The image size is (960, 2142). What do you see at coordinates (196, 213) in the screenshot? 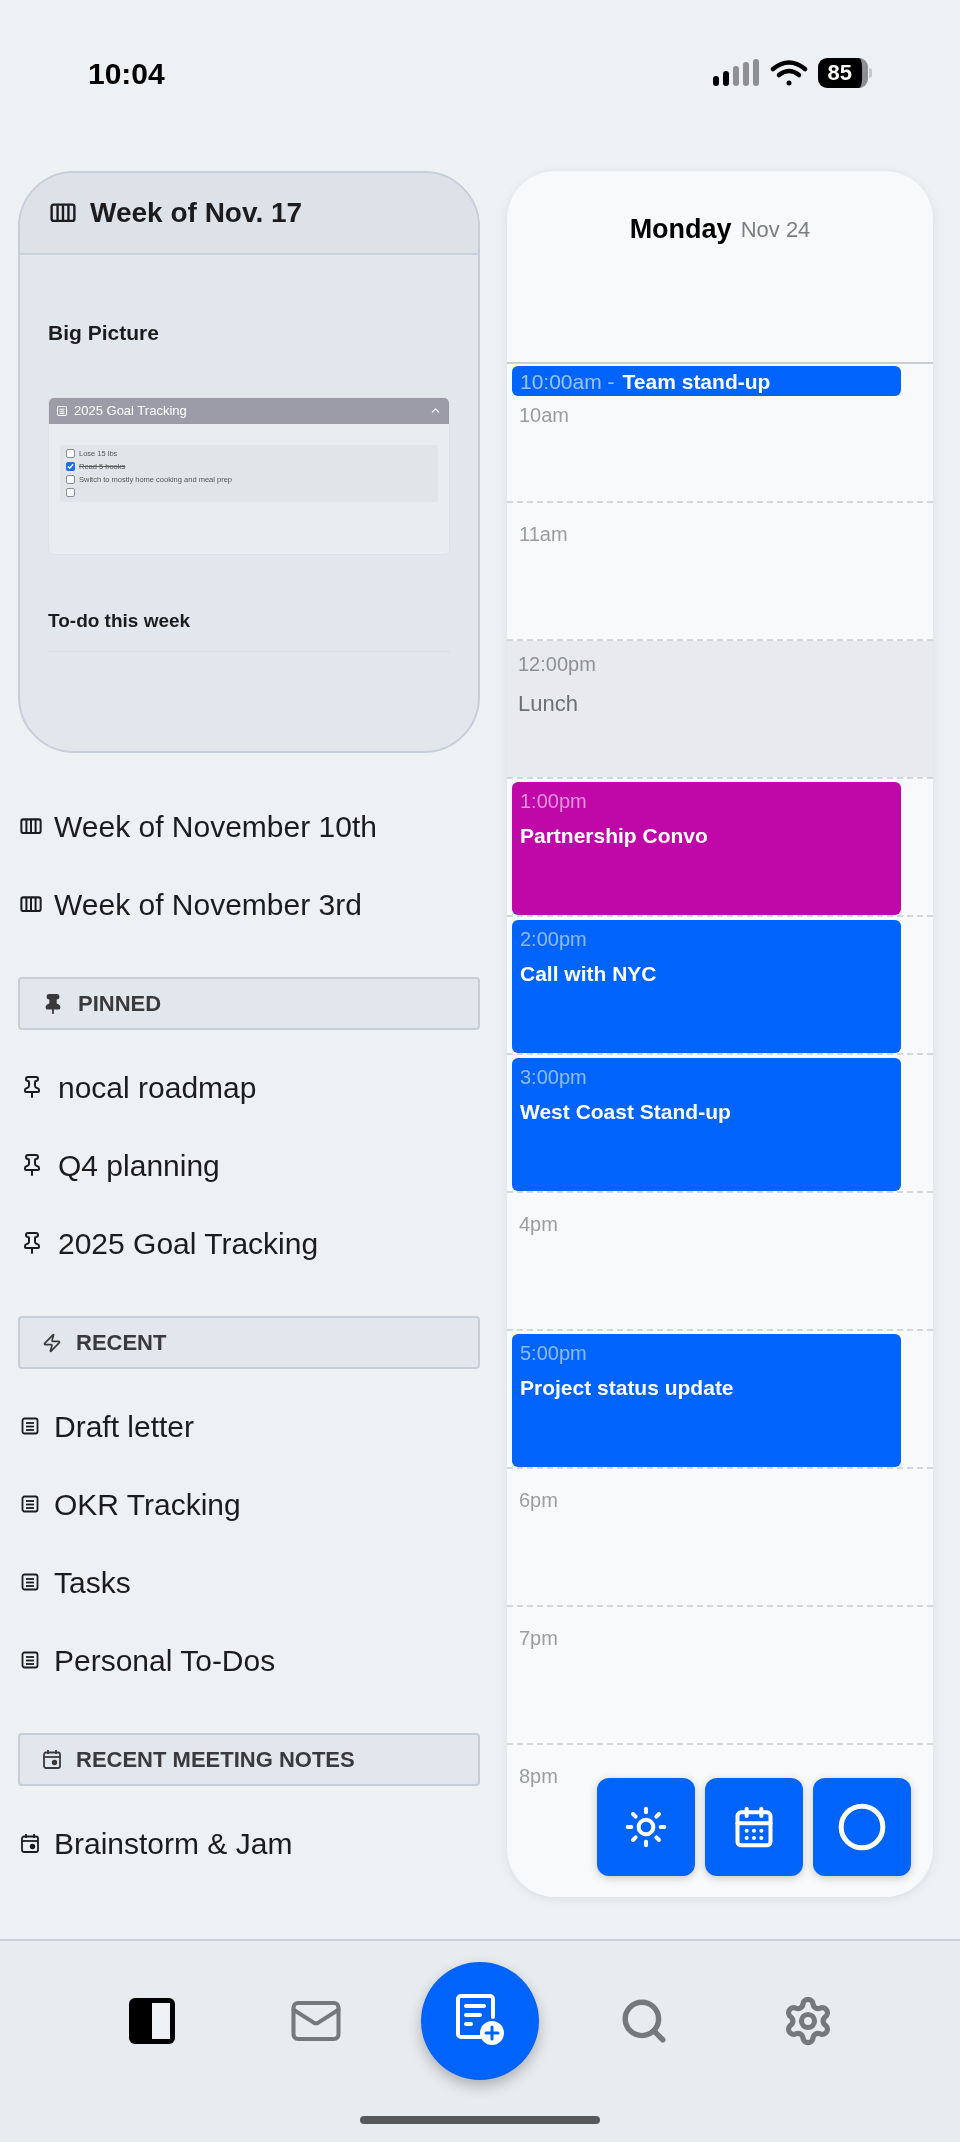
I see `card-title: Week of Nov. 17` at bounding box center [196, 213].